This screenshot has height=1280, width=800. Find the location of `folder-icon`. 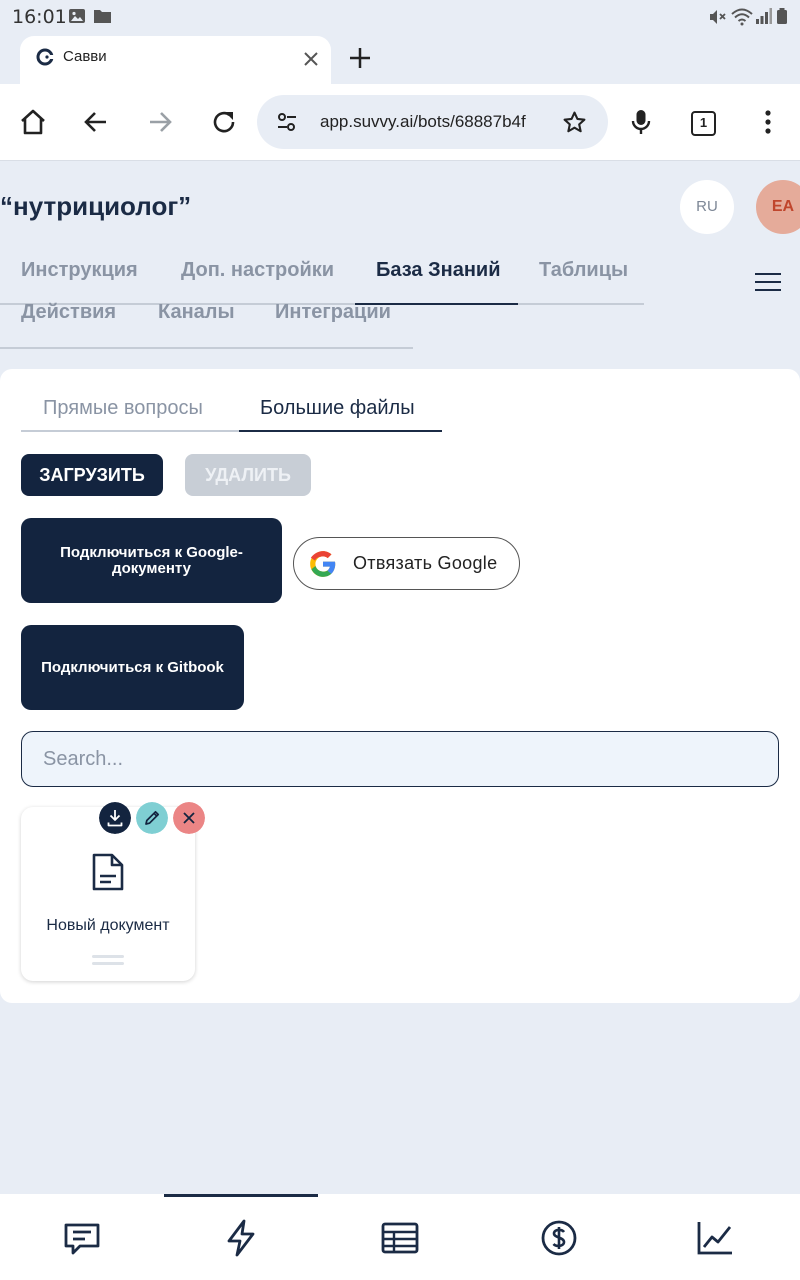

folder-icon is located at coordinates (102, 16).